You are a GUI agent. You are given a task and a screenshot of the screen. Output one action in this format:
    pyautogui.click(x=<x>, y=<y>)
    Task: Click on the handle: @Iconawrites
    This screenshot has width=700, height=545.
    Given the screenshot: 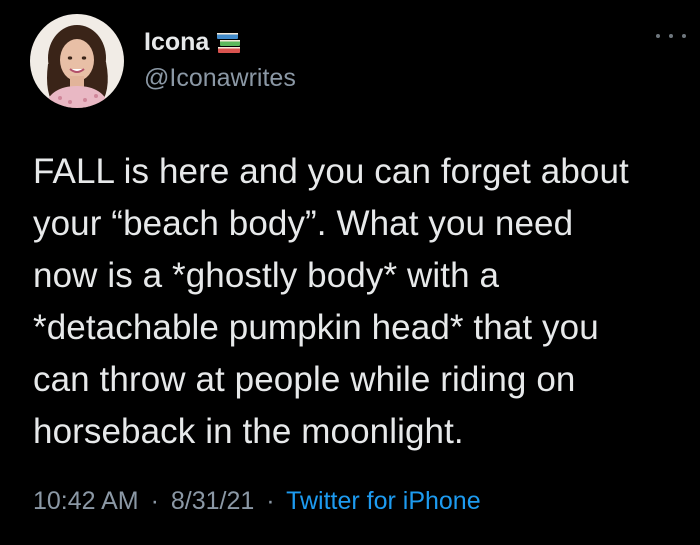 What is the action you would take?
    pyautogui.click(x=220, y=78)
    